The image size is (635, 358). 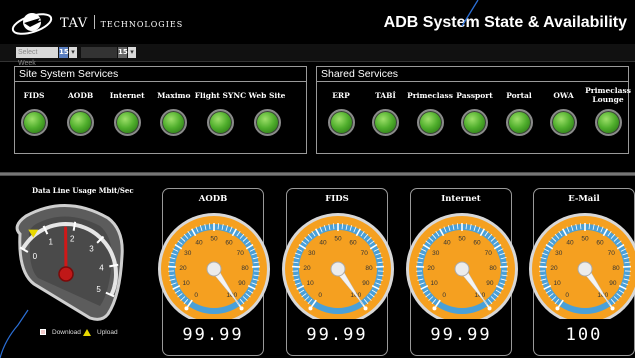 What do you see at coordinates (37, 57) in the screenshot?
I see `date-from-field: Select Week` at bounding box center [37, 57].